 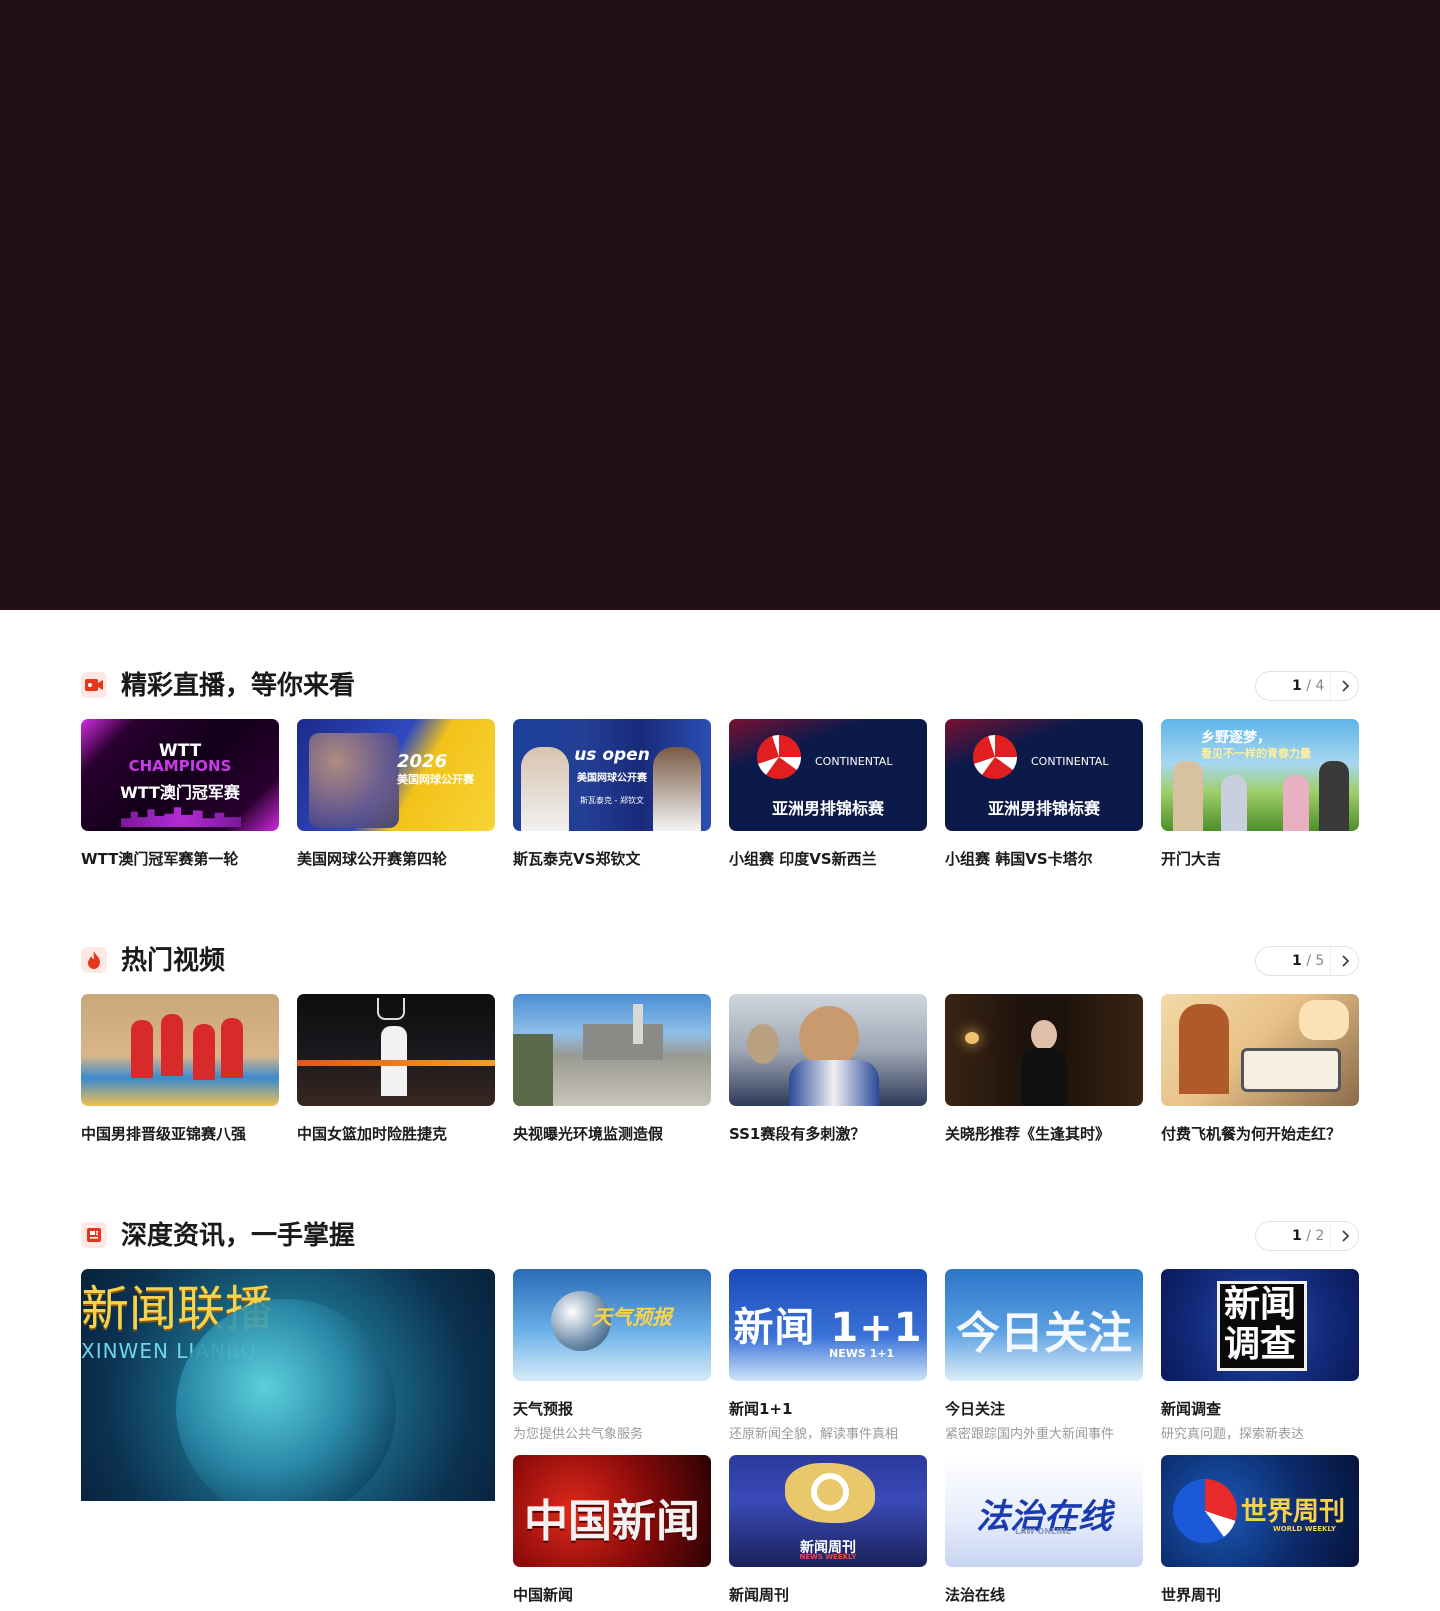 I want to click on program-thumbnail: 新闻 调查, so click(x=1260, y=1325).